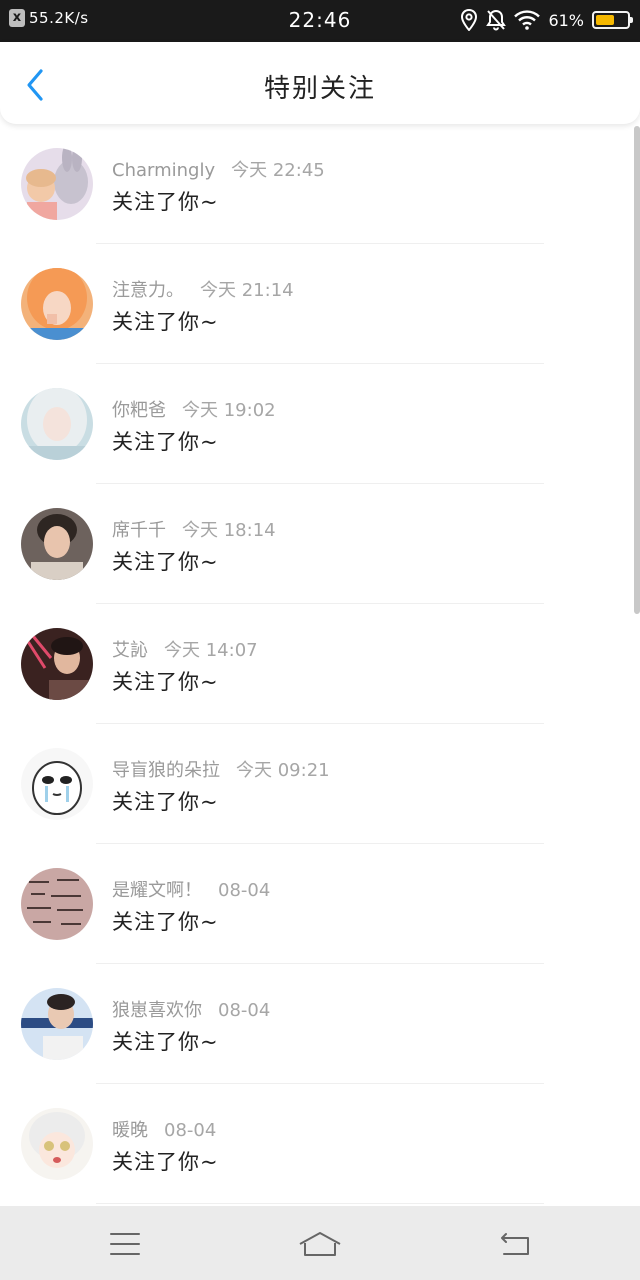  Describe the element at coordinates (320, 1024) in the screenshot. I see `list-item: 狼崽喜欢你 08-04 关注了你~` at that location.